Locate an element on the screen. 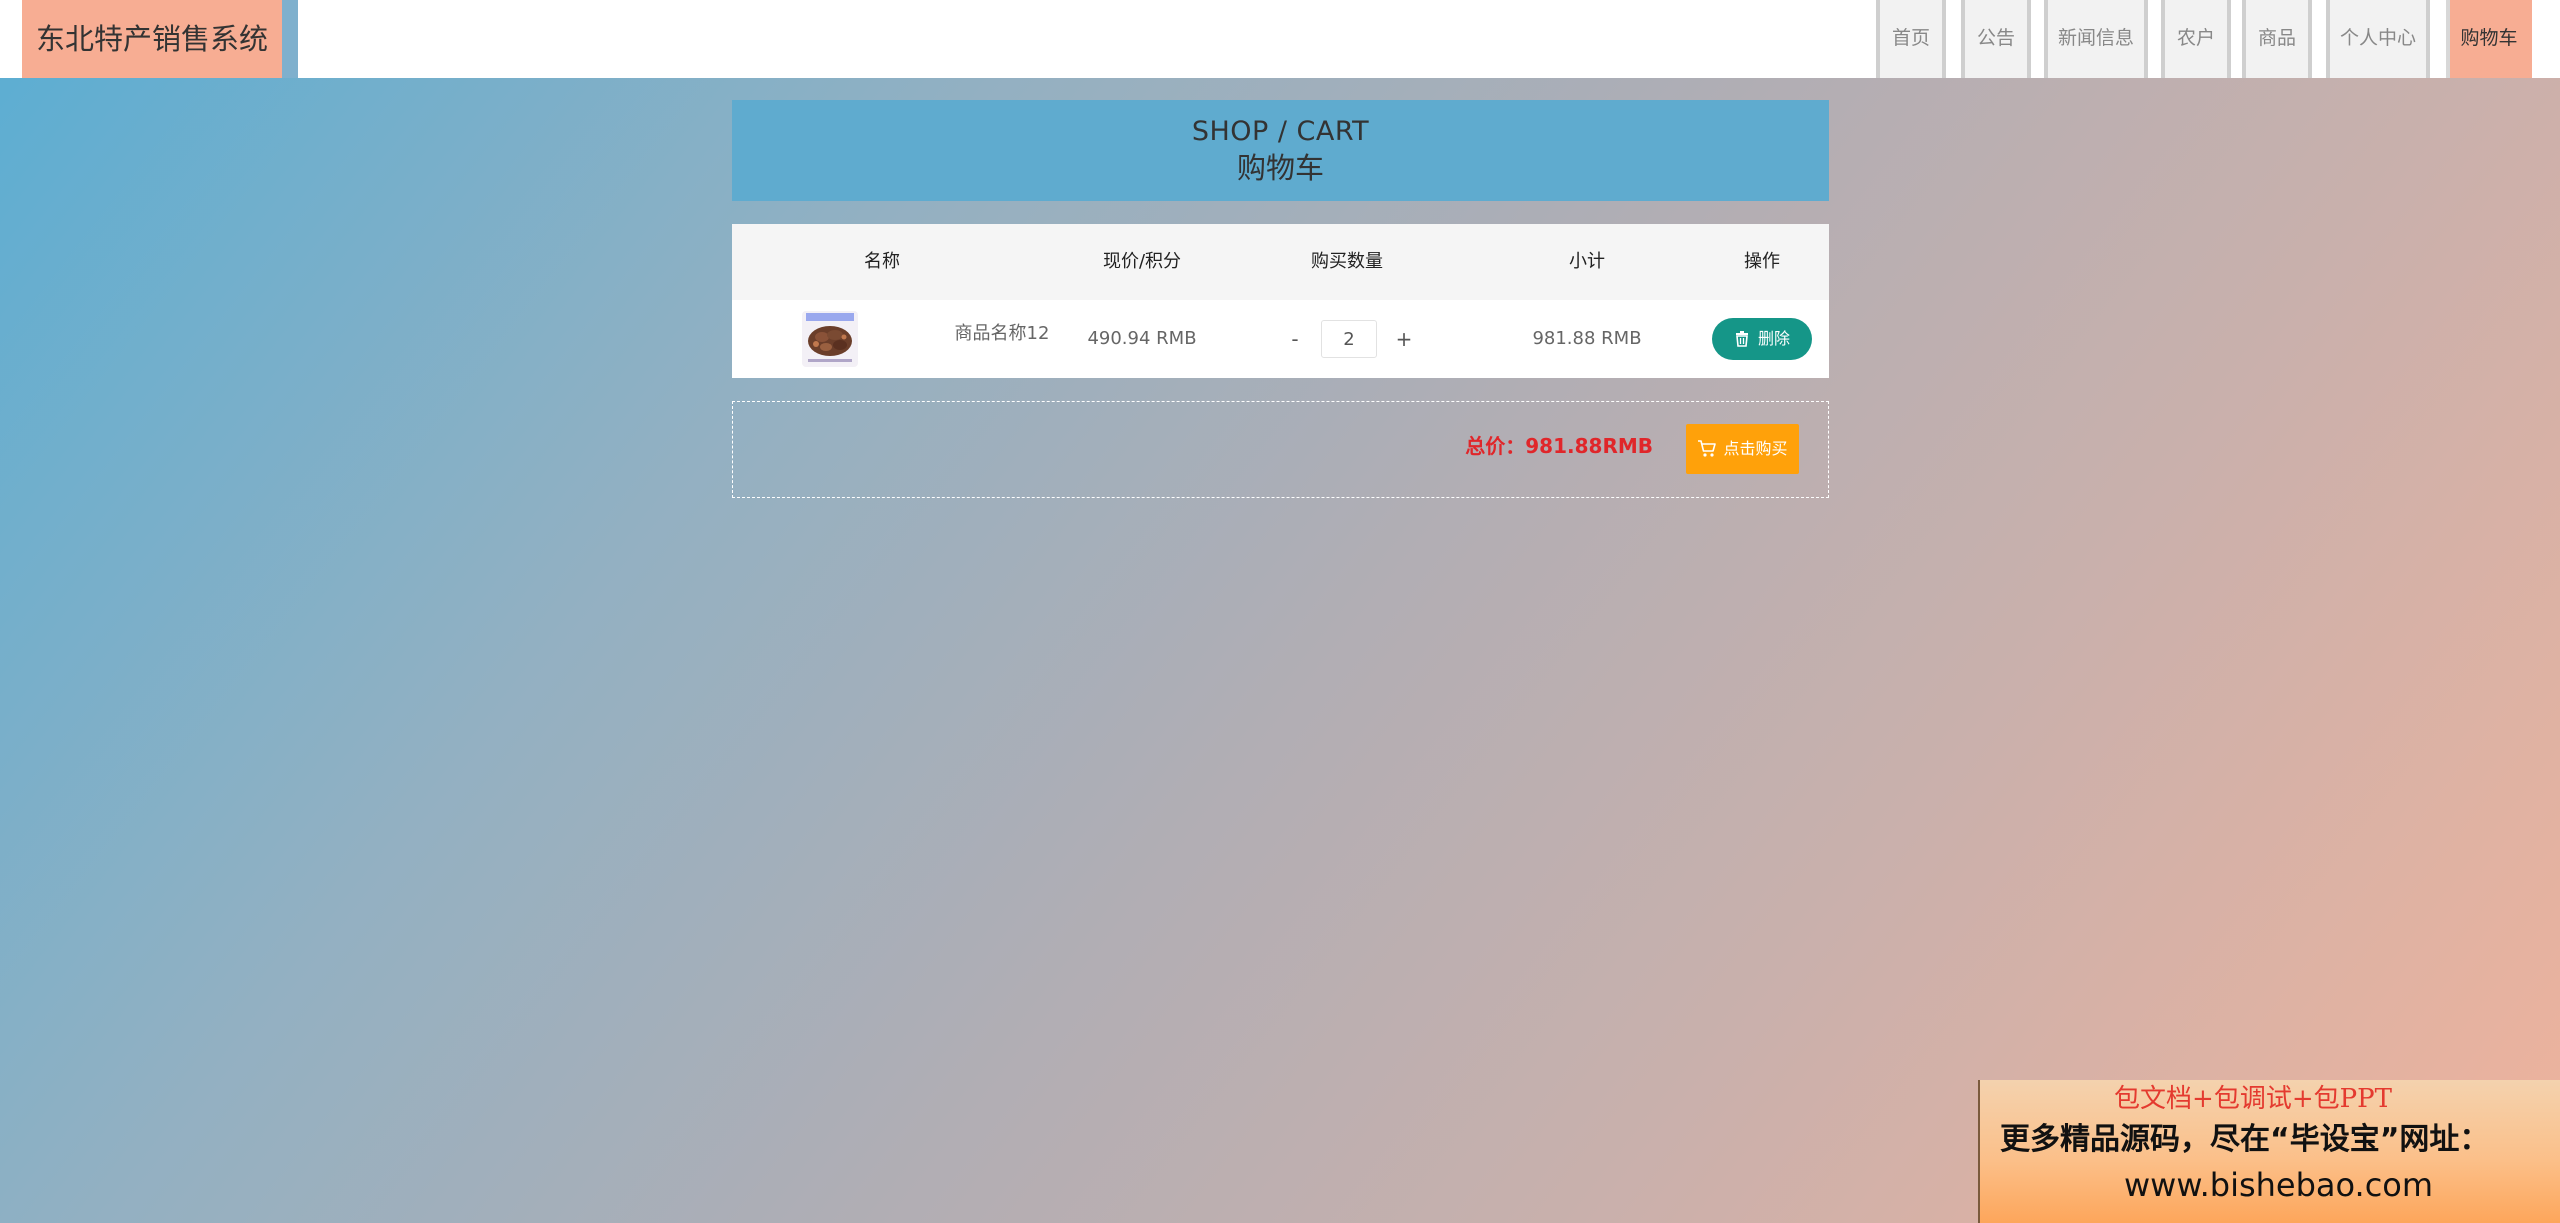  nav-item-cart: 购物车 is located at coordinates (2489, 39).